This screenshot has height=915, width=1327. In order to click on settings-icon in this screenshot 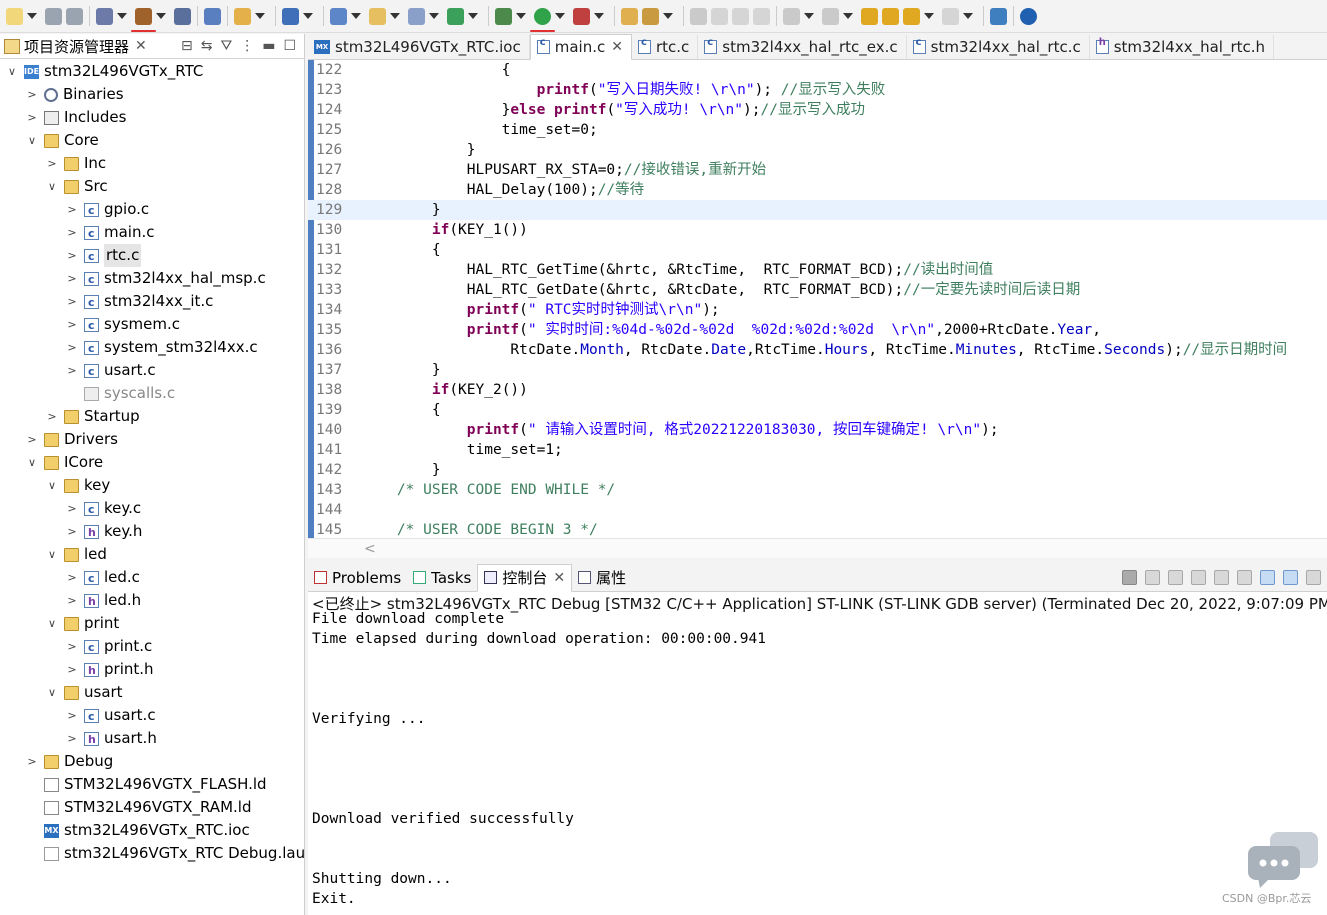, I will do `click(104, 16)`.